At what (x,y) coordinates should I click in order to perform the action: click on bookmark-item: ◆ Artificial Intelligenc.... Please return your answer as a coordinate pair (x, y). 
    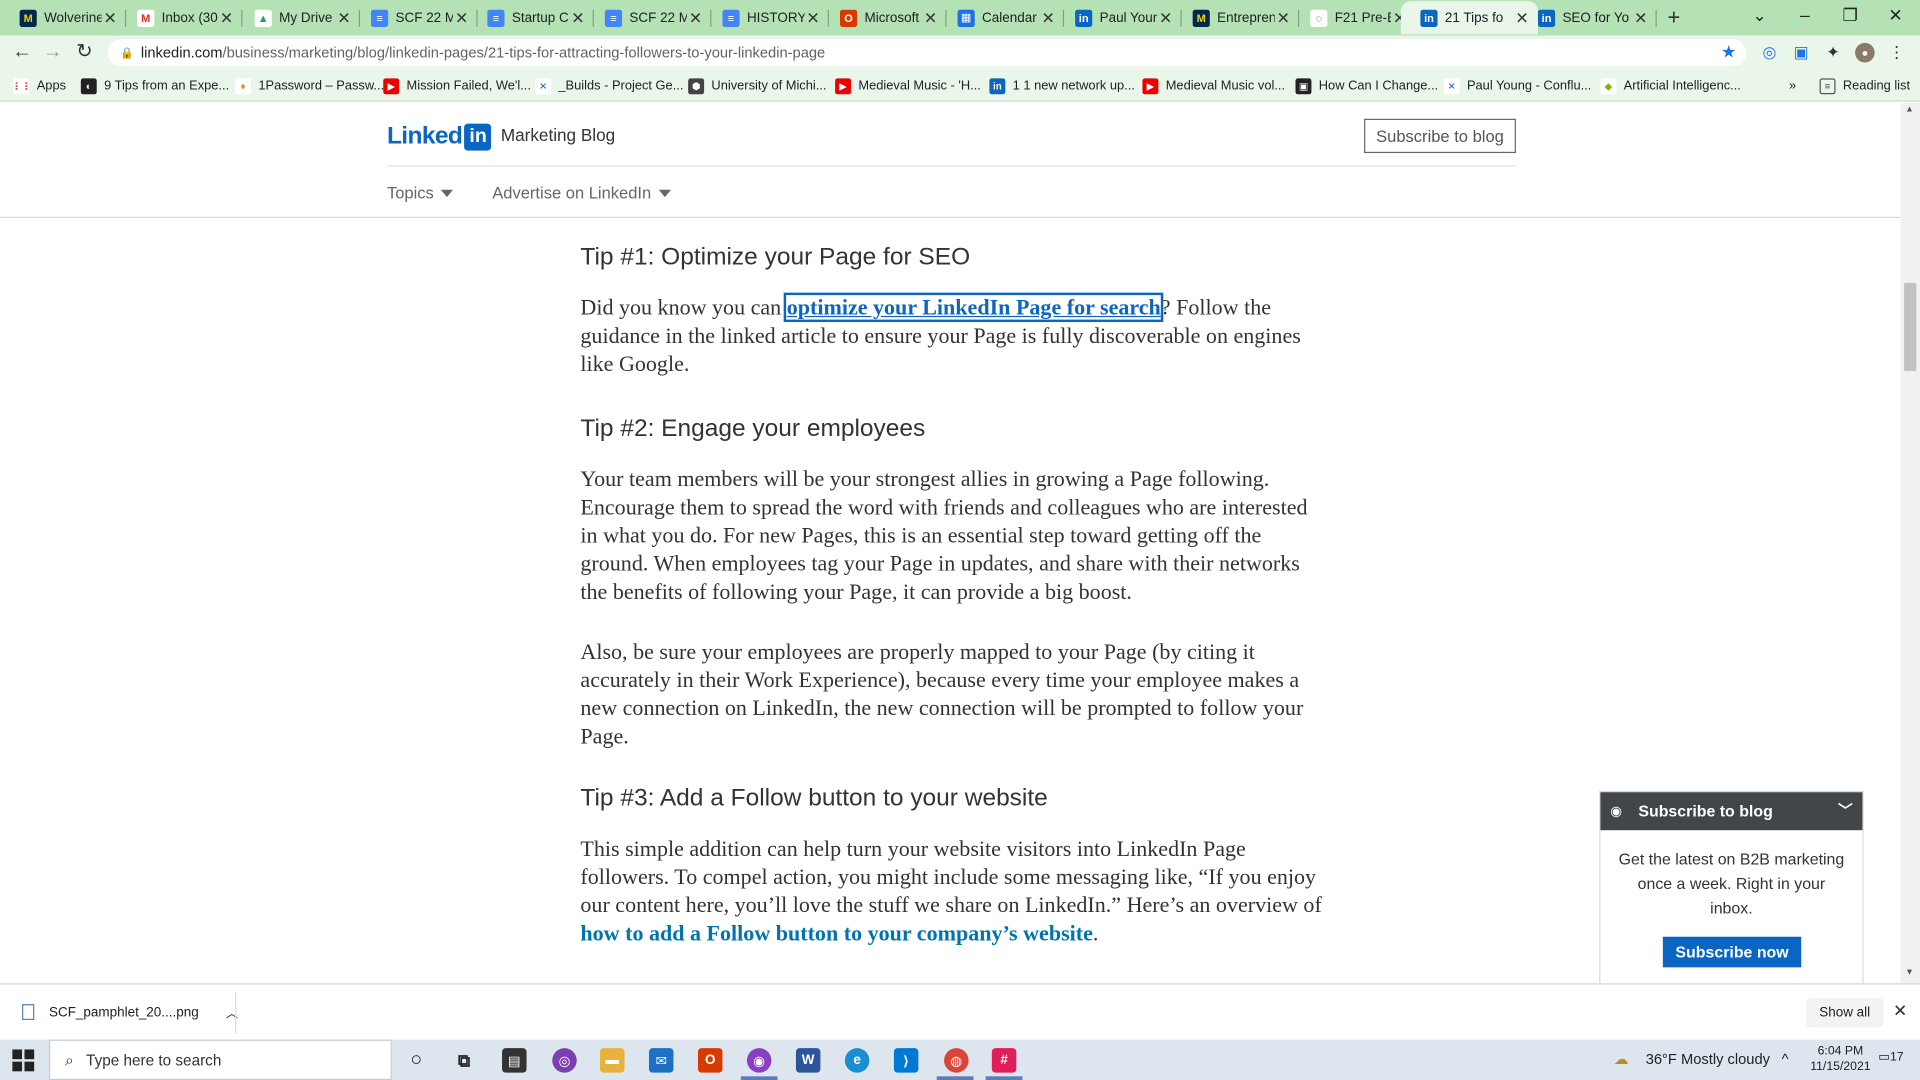
    Looking at the image, I should click on (1670, 86).